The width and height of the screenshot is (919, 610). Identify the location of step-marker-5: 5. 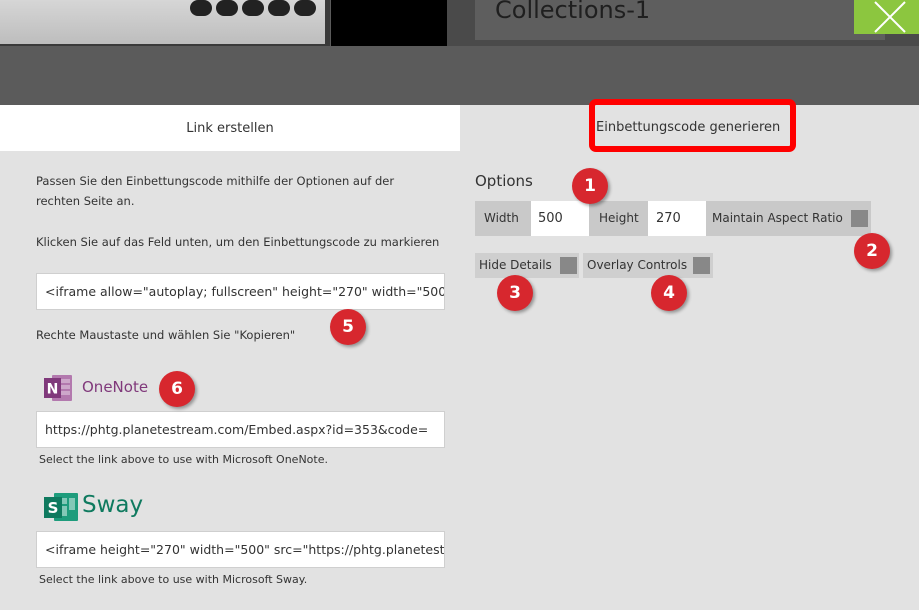
(348, 327).